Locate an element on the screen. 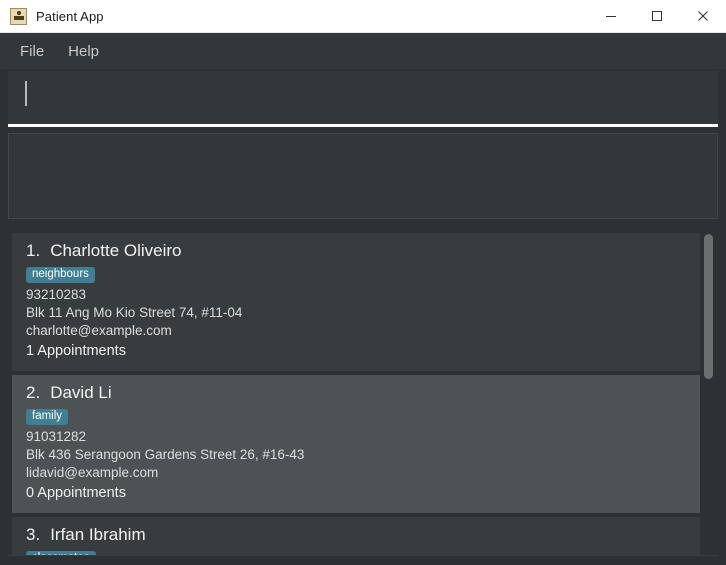 This screenshot has width=726, height=565. person-name: Irfan Ibrahim is located at coordinates (98, 535).